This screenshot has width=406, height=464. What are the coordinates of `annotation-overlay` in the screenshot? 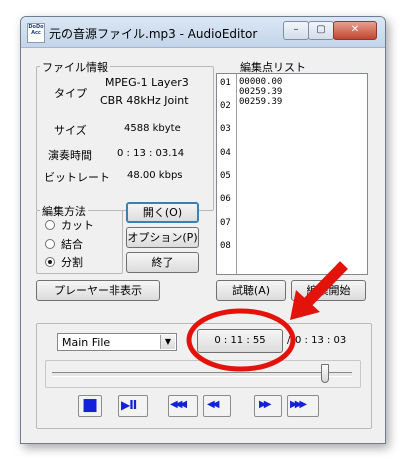 It's located at (267, 316).